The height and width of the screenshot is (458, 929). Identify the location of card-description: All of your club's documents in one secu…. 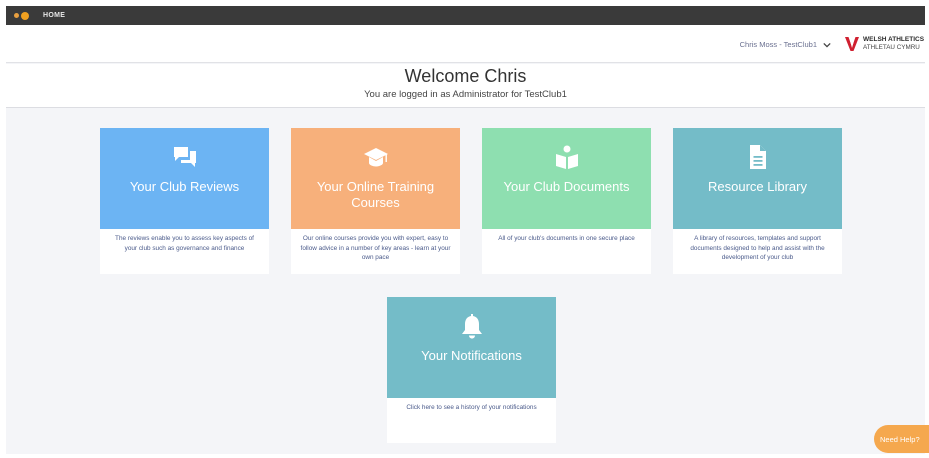
(566, 238).